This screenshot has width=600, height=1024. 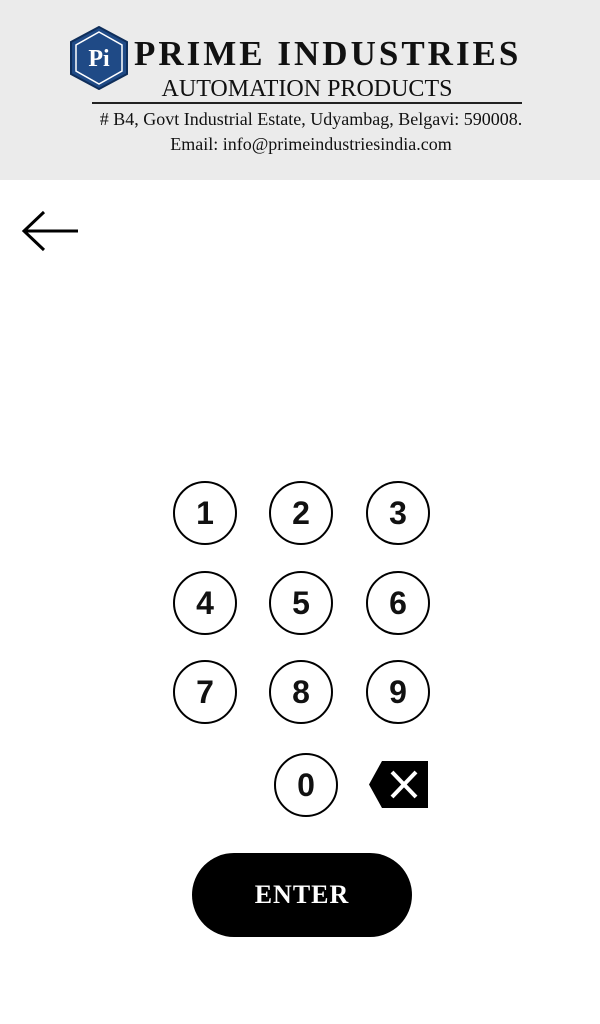 I want to click on backspace-icon, so click(x=398, y=784).